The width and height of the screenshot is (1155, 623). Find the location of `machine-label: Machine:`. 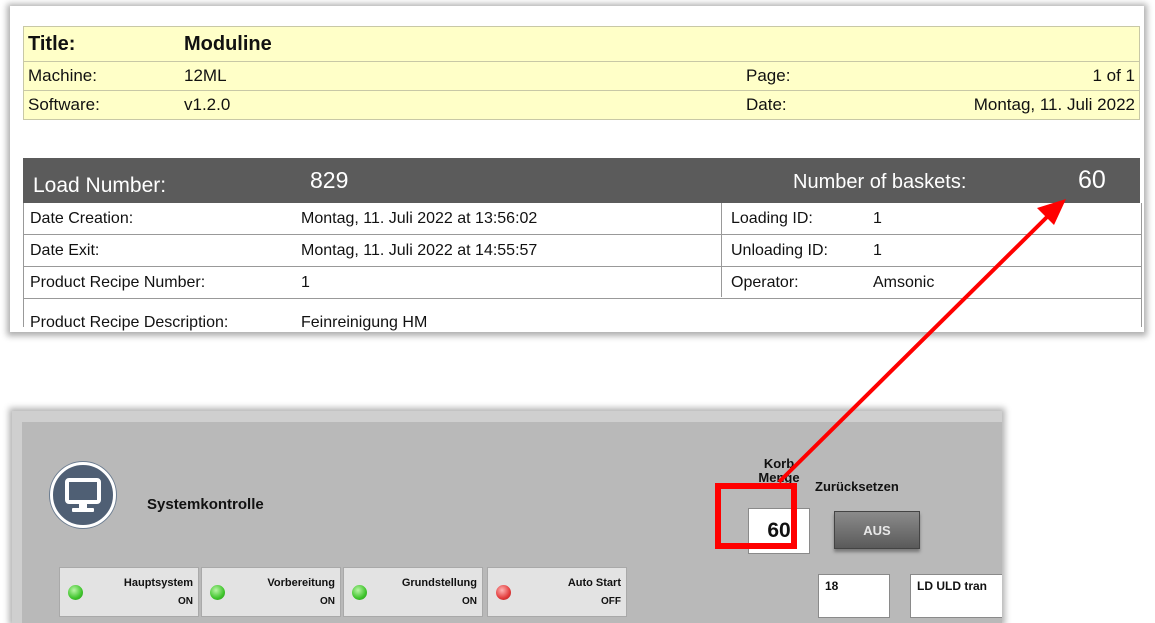

machine-label: Machine: is located at coordinates (62, 75).